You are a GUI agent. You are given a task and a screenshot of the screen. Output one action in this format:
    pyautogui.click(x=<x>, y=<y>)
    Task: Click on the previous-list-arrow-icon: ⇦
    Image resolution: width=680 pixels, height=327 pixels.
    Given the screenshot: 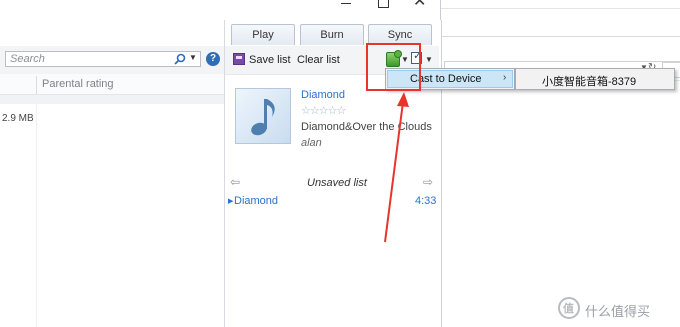 What is the action you would take?
    pyautogui.click(x=235, y=182)
    